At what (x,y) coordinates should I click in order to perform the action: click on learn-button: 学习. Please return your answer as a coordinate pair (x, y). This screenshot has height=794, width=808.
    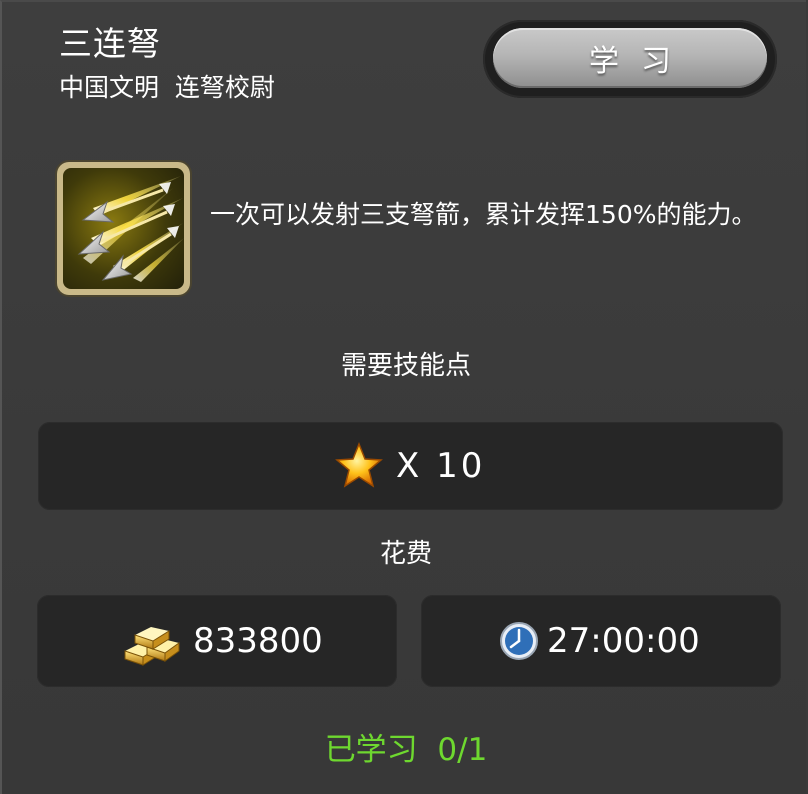
    Looking at the image, I should click on (630, 58).